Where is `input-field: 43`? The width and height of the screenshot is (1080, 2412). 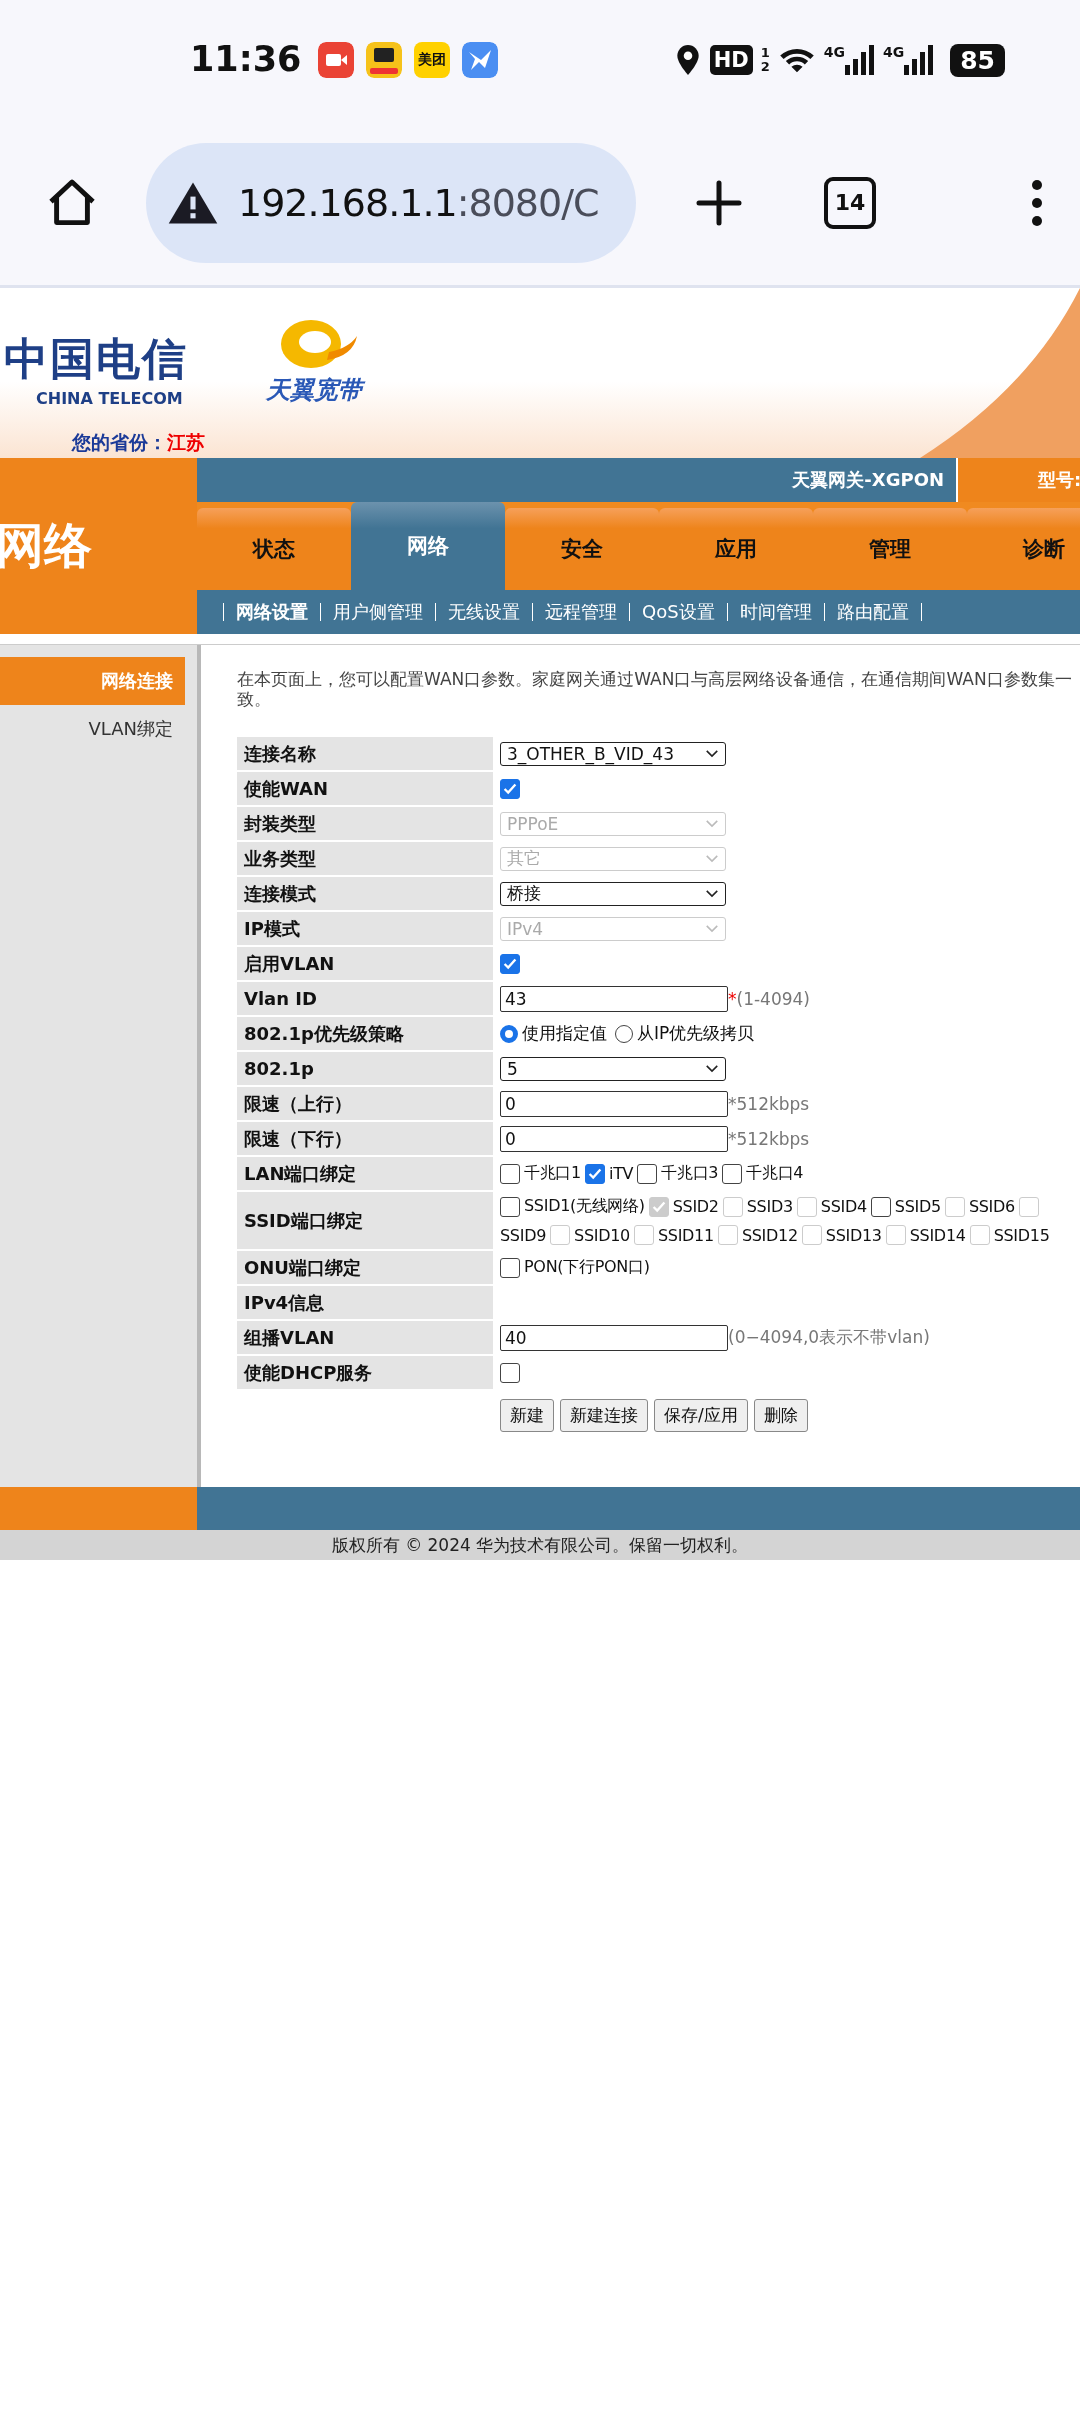 input-field: 43 is located at coordinates (614, 998).